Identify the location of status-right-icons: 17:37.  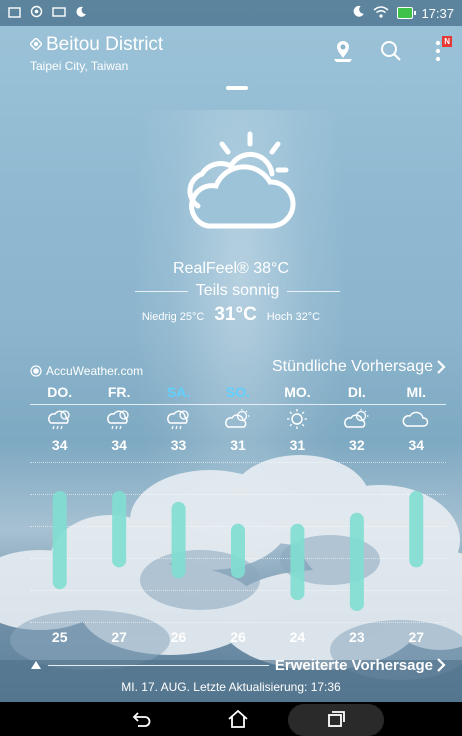
(403, 13).